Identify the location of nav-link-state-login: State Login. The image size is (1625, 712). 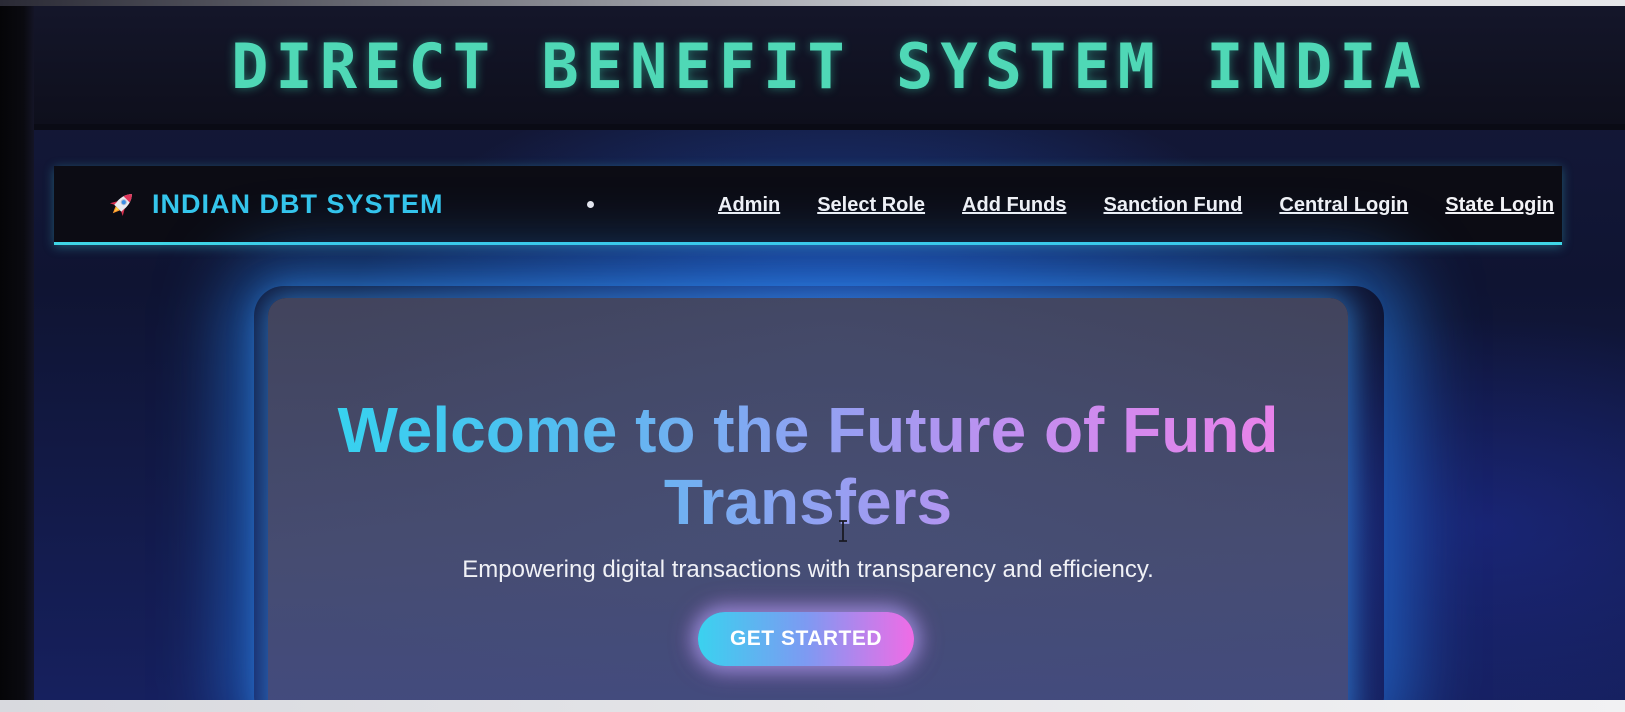
(1499, 205).